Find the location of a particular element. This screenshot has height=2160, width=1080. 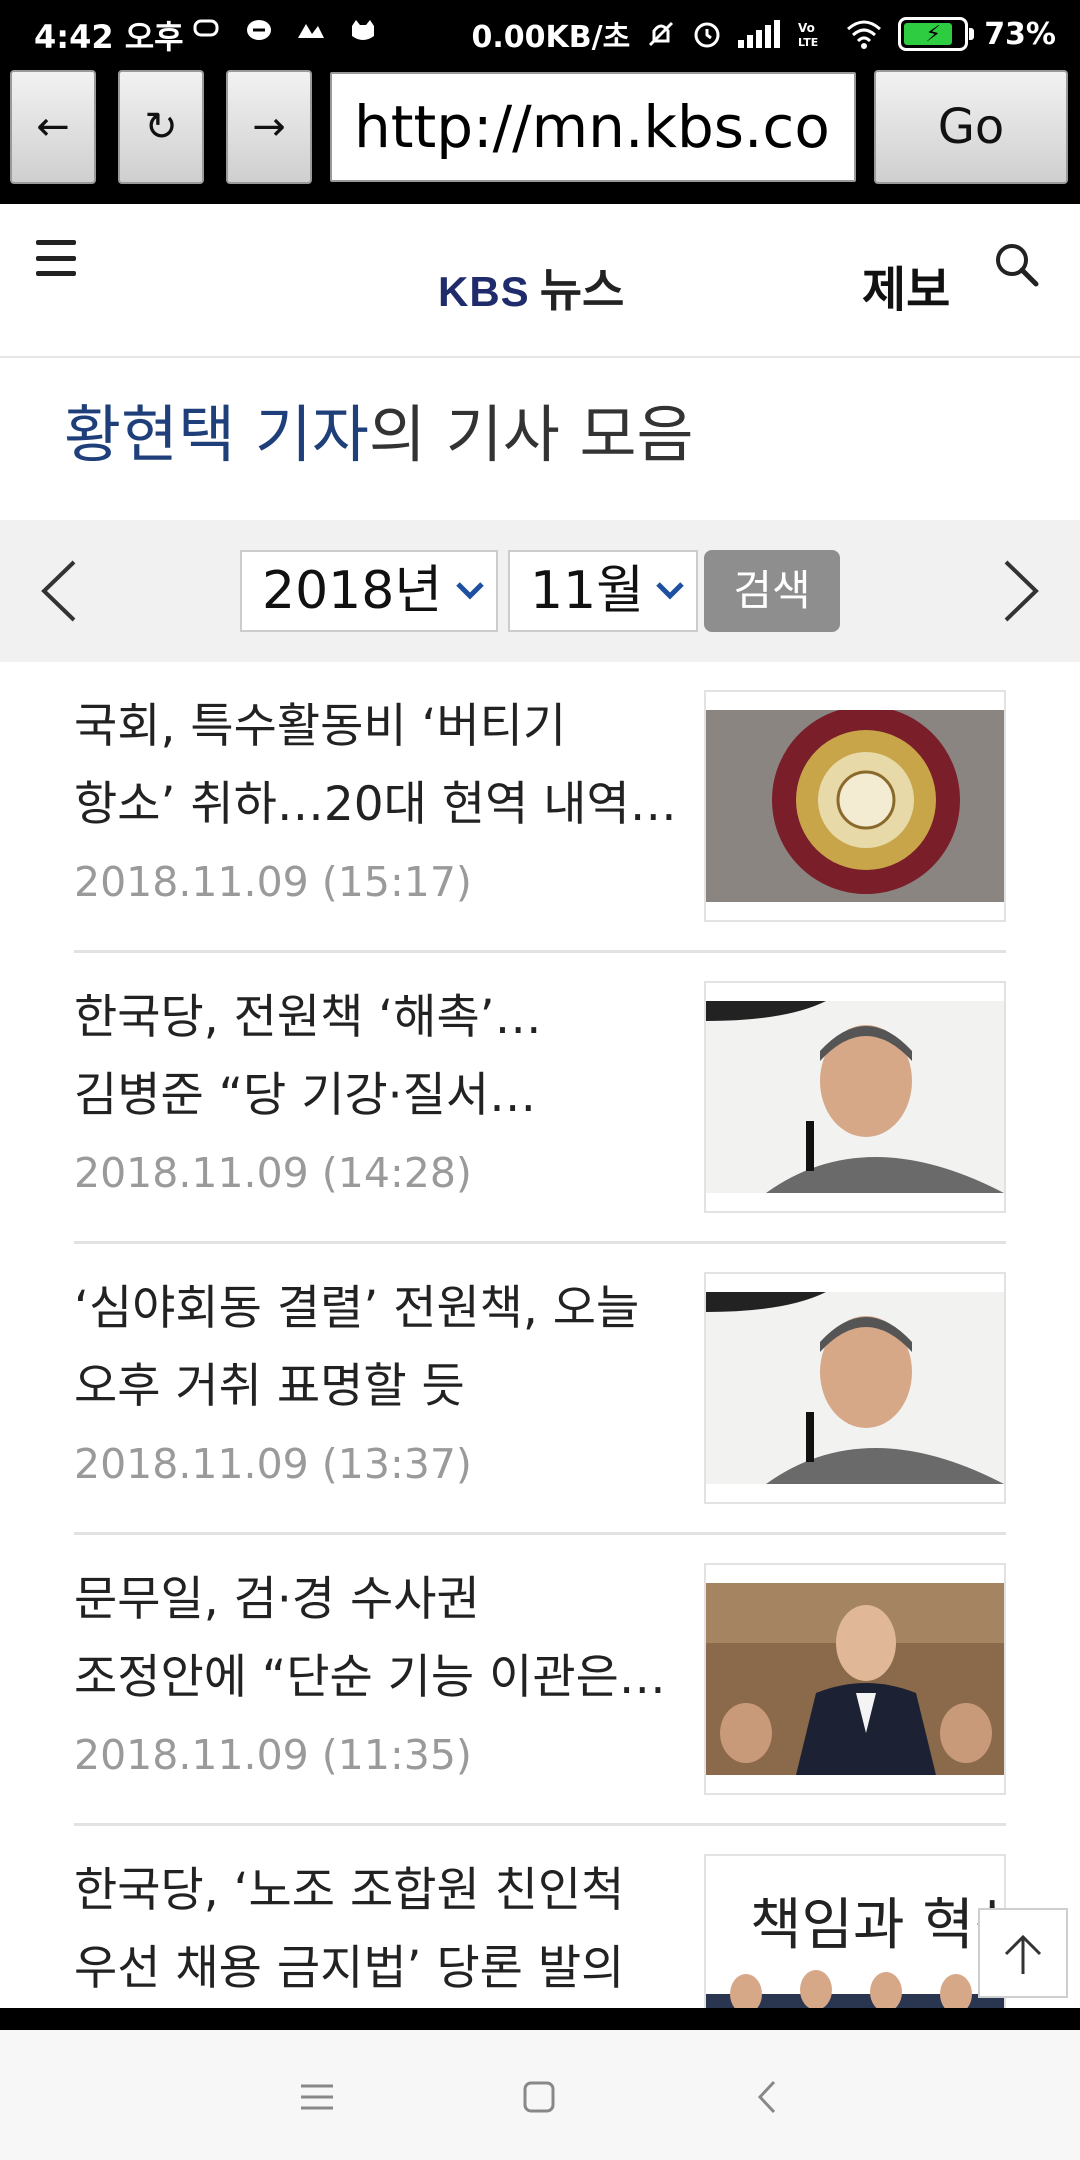

svg-text: Vo is located at coordinates (806, 28).